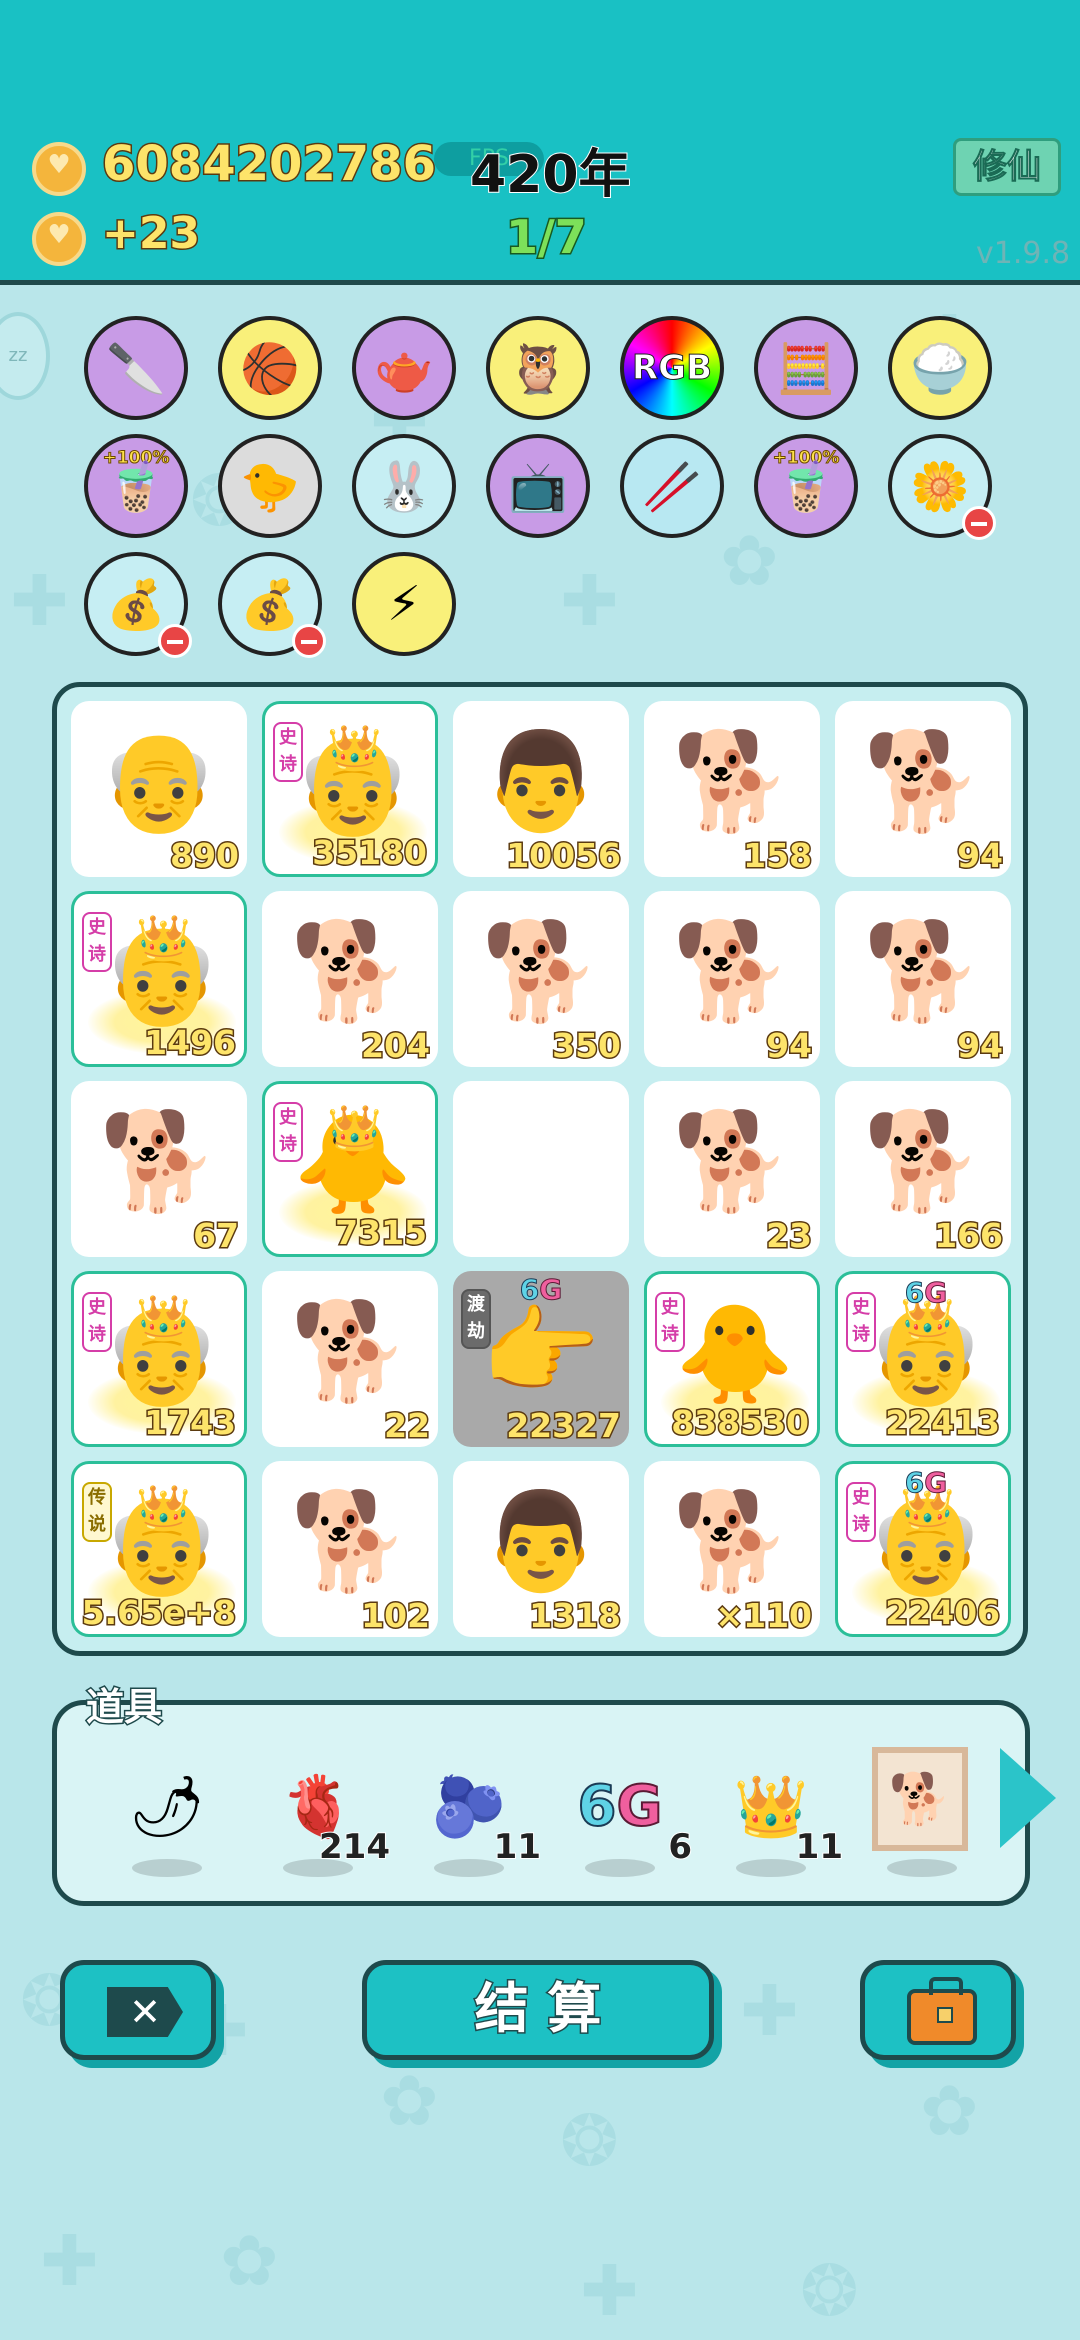 The width and height of the screenshot is (1080, 2340). I want to click on basketballs-icon: 🏀, so click(270, 368).